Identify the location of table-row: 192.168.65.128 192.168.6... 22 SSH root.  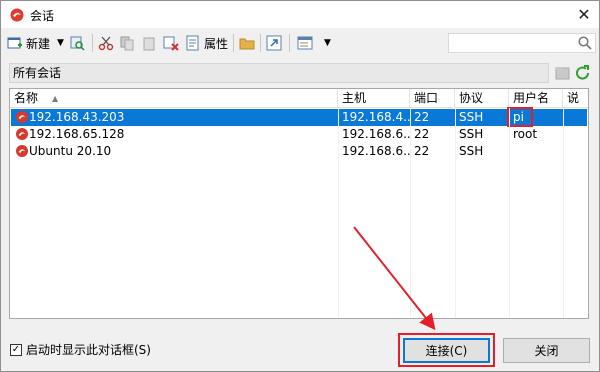
(299, 134).